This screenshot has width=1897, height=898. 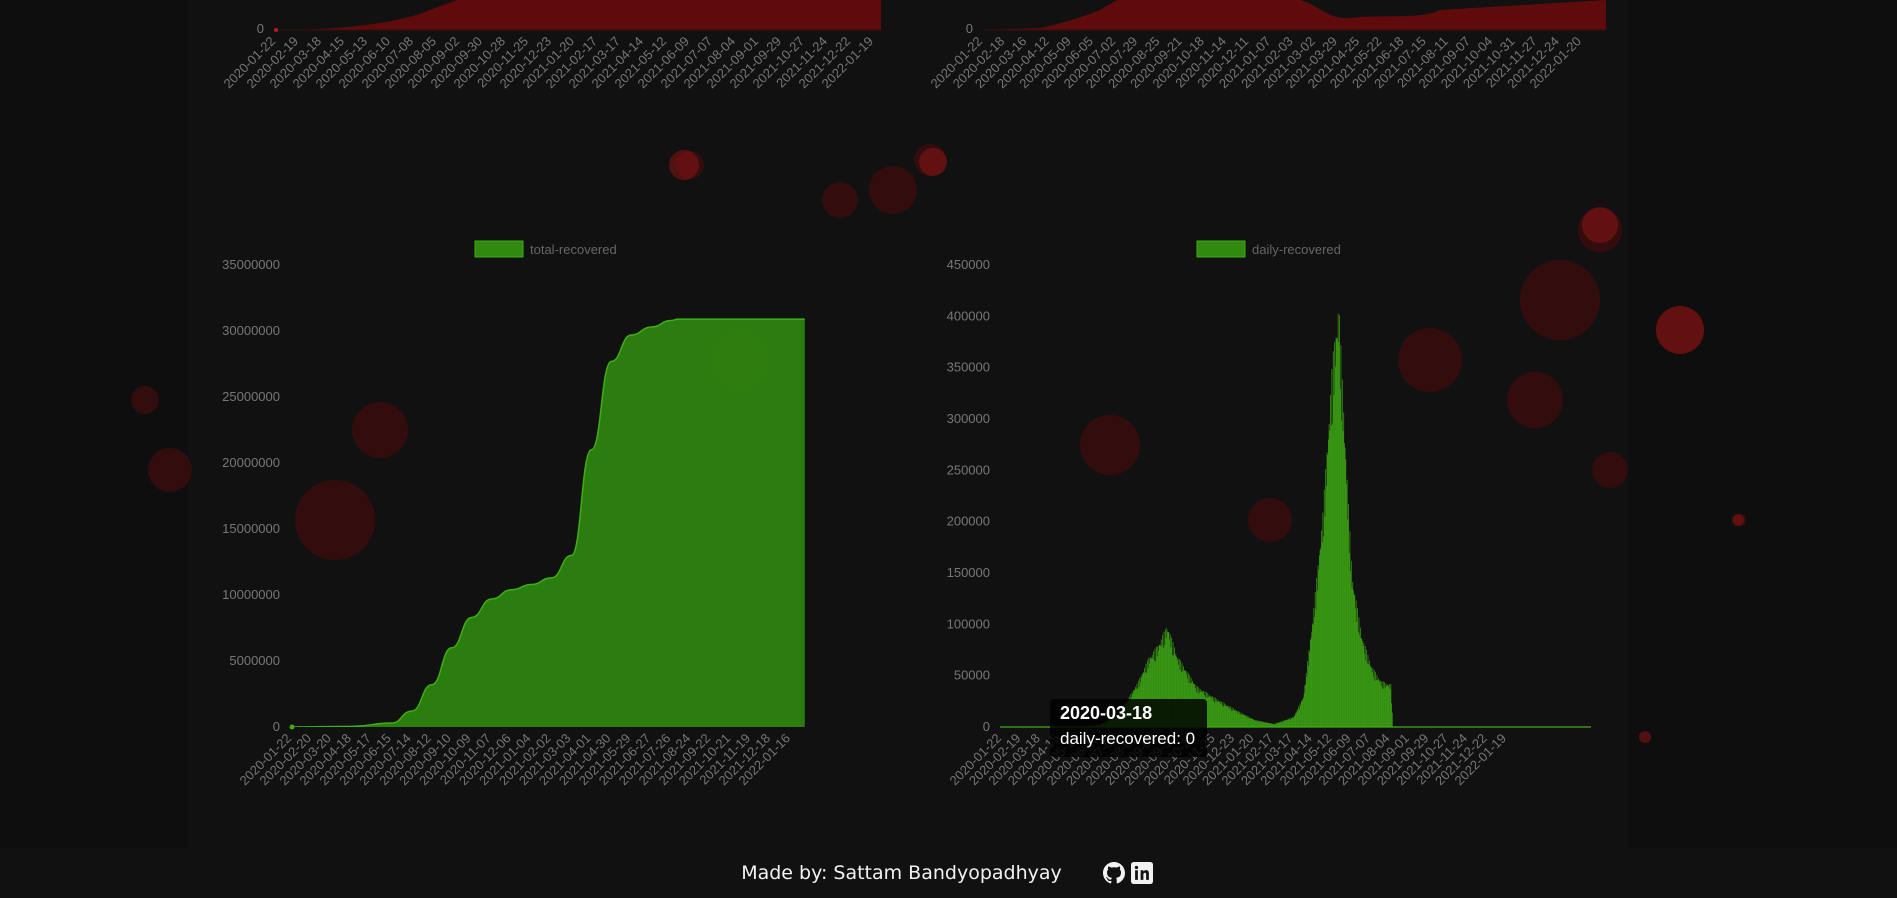 I want to click on y-tick-label: 300000, so click(x=968, y=418).